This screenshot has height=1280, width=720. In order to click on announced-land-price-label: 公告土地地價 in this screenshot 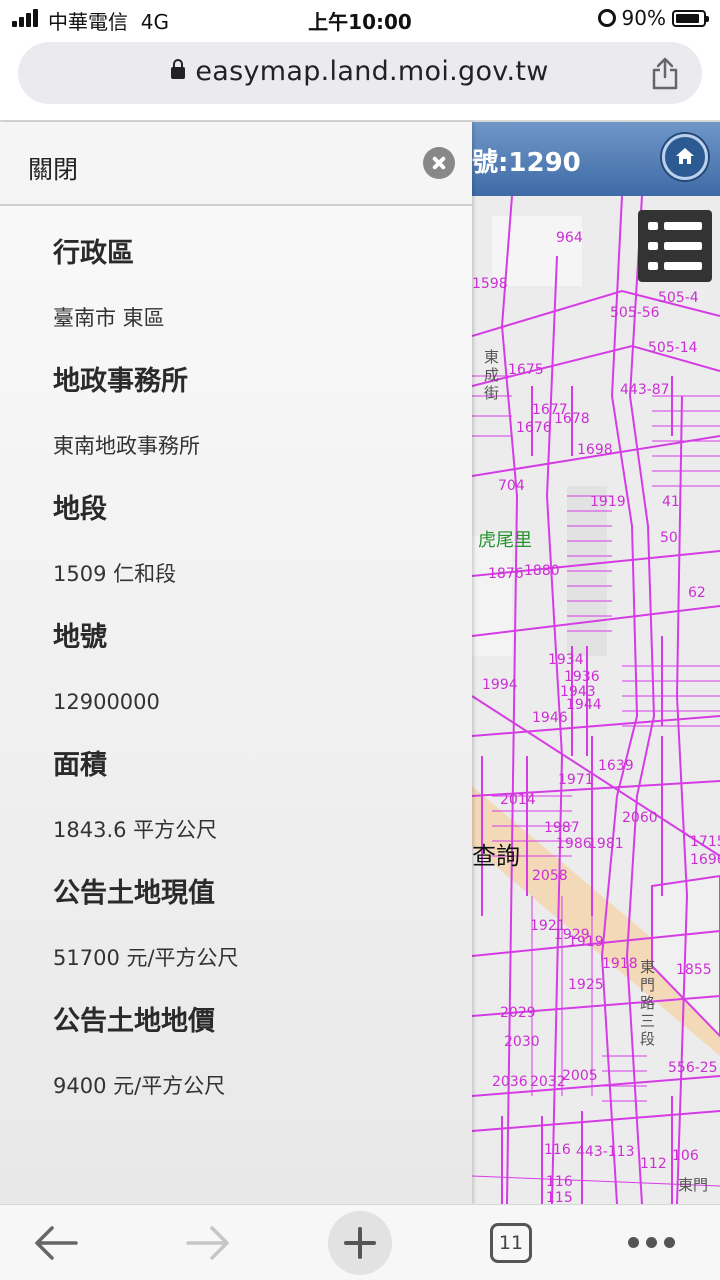, I will do `click(134, 1021)`.